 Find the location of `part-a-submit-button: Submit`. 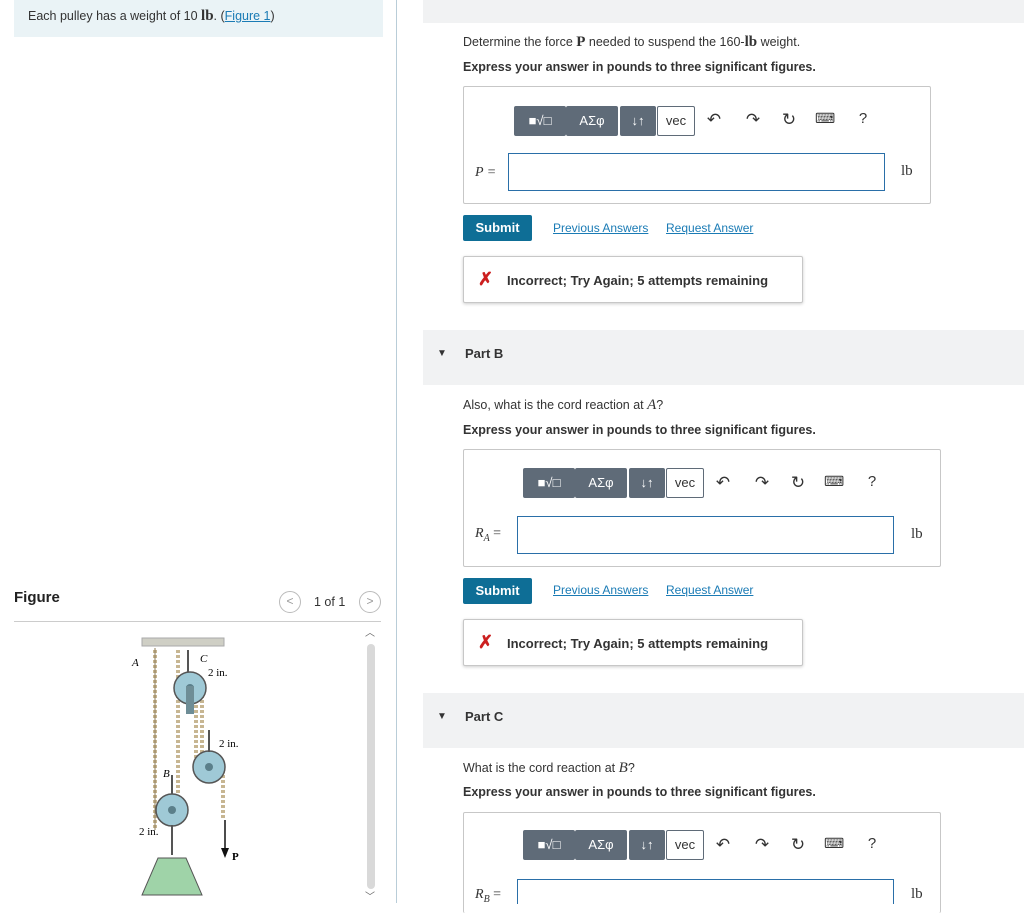

part-a-submit-button: Submit is located at coordinates (497, 228).